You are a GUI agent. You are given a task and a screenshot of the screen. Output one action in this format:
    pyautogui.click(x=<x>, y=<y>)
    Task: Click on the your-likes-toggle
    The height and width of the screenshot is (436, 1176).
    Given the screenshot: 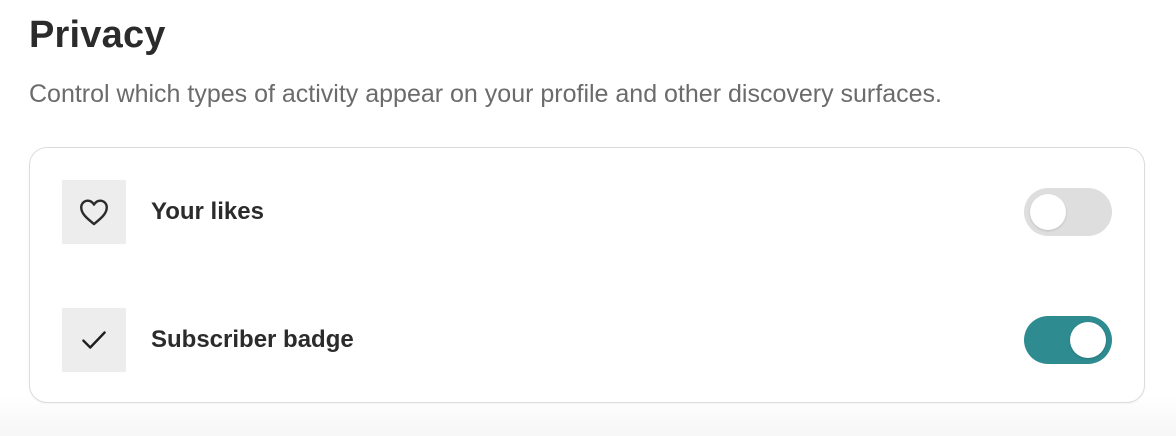 What is the action you would take?
    pyautogui.click(x=1068, y=212)
    